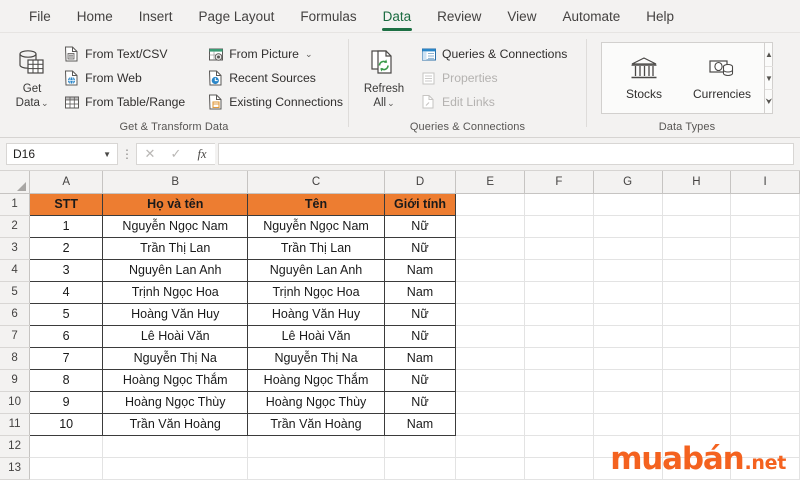 The height and width of the screenshot is (500, 800). What do you see at coordinates (15, 336) in the screenshot?
I see `row-header-7: 7` at bounding box center [15, 336].